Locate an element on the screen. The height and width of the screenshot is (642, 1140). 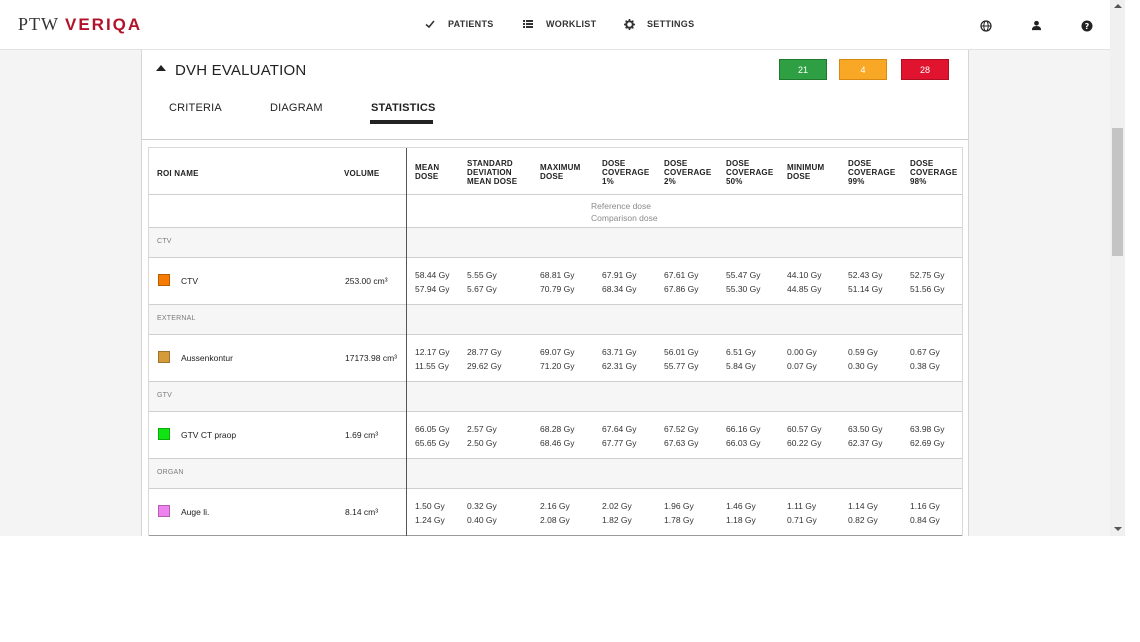
group-header: GTV is located at coordinates (555, 396).